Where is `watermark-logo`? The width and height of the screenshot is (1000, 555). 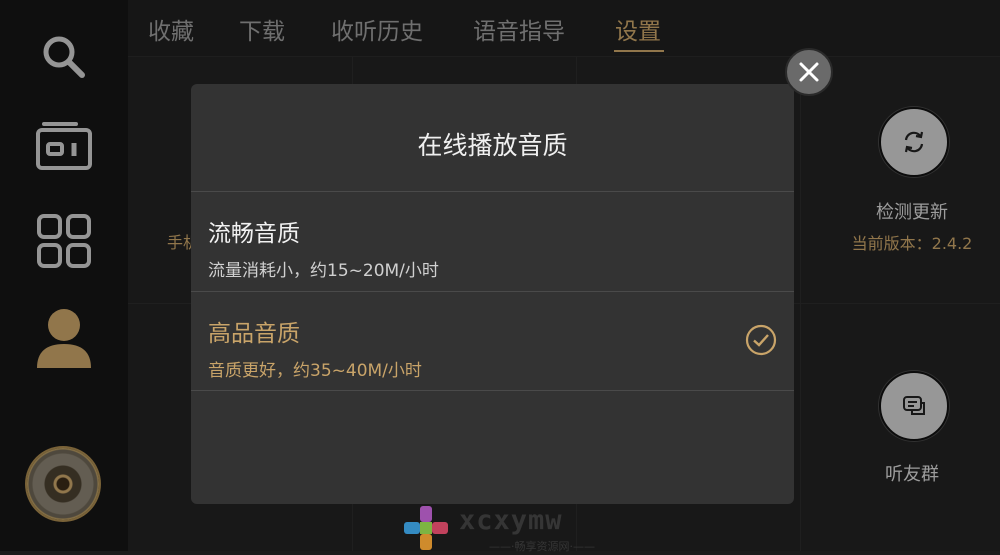
watermark-logo is located at coordinates (426, 528).